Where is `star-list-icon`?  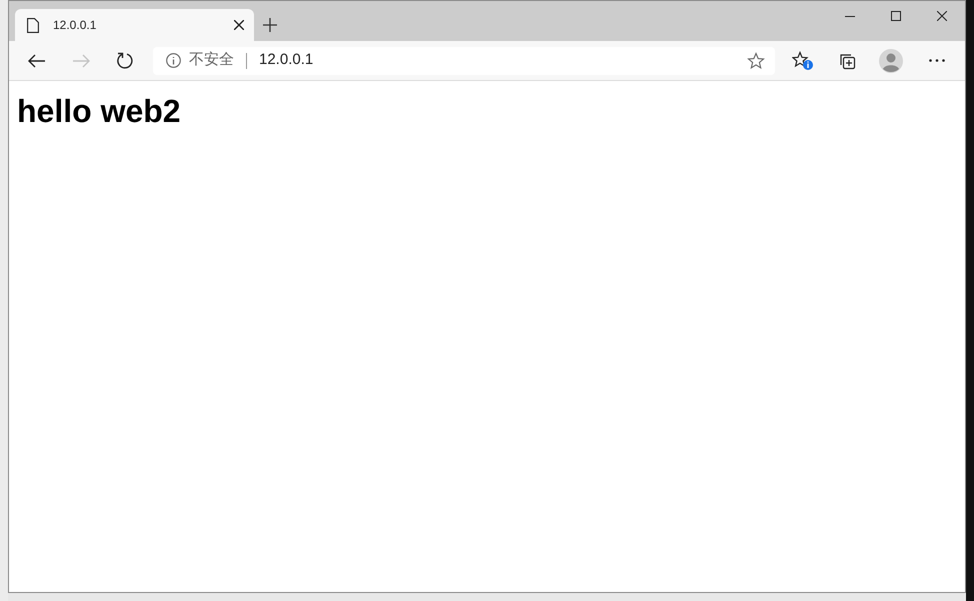 star-list-icon is located at coordinates (803, 60).